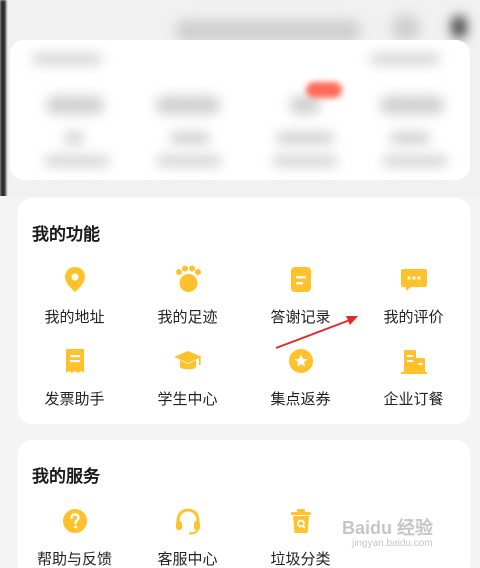  Describe the element at coordinates (300, 399) in the screenshot. I see `feature-label: 集点返券` at that location.